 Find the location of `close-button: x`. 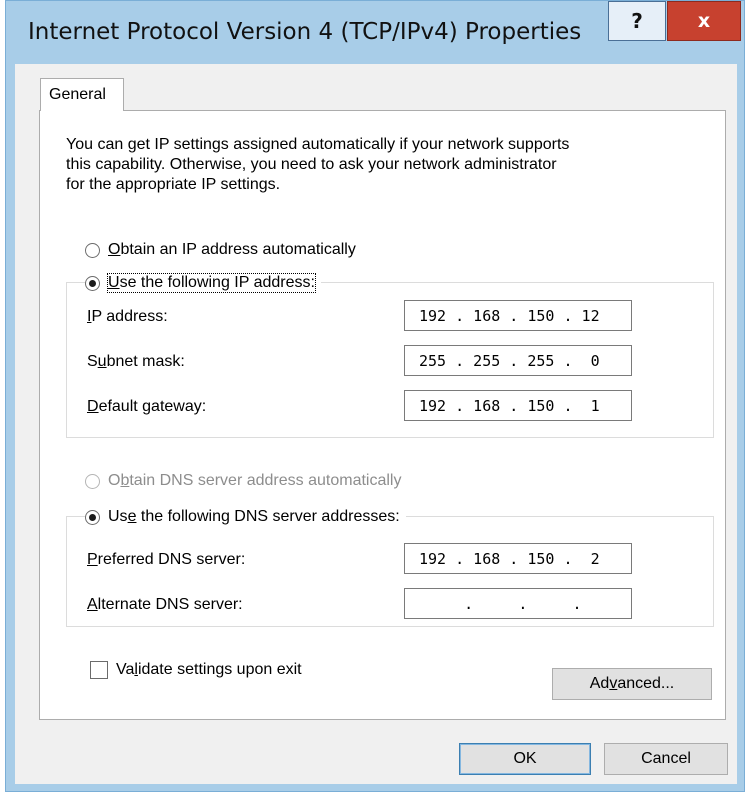

close-button: x is located at coordinates (704, 21).